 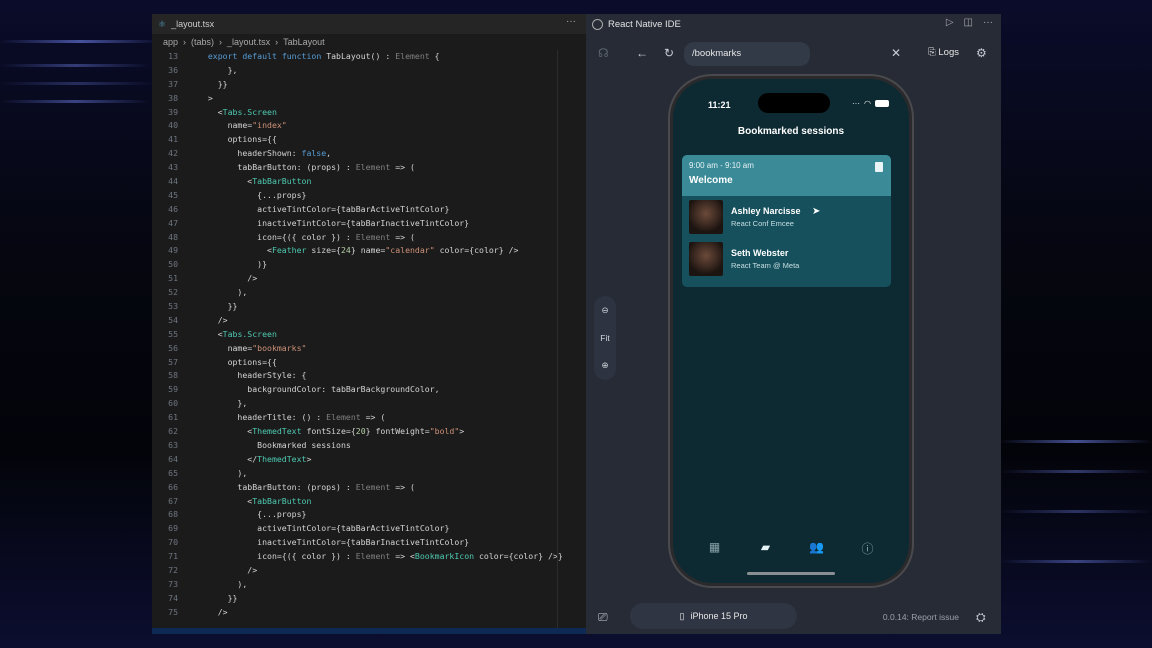 I want to click on speaker-row: Ashley Narcisse React Conf Emcee, so click(x=786, y=217).